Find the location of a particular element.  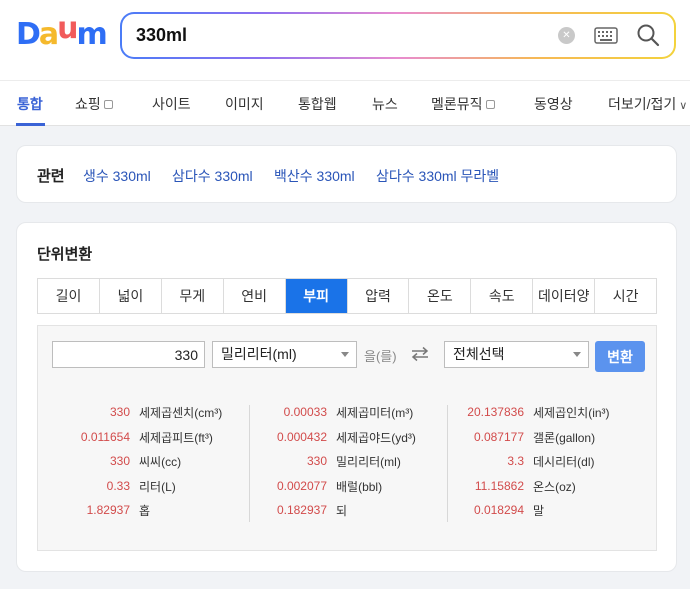

result-row: 0.182937 되 is located at coordinates (301, 510).